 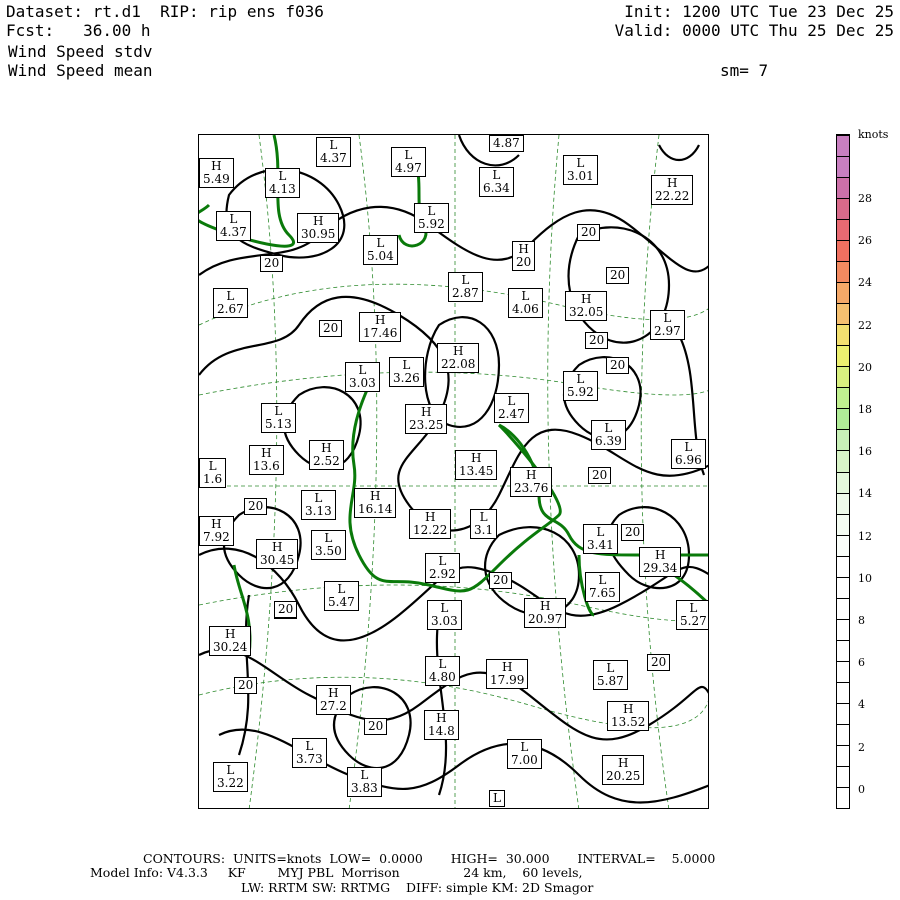 What do you see at coordinates (431, 224) in the screenshot?
I see `extremum-value: 5.92` at bounding box center [431, 224].